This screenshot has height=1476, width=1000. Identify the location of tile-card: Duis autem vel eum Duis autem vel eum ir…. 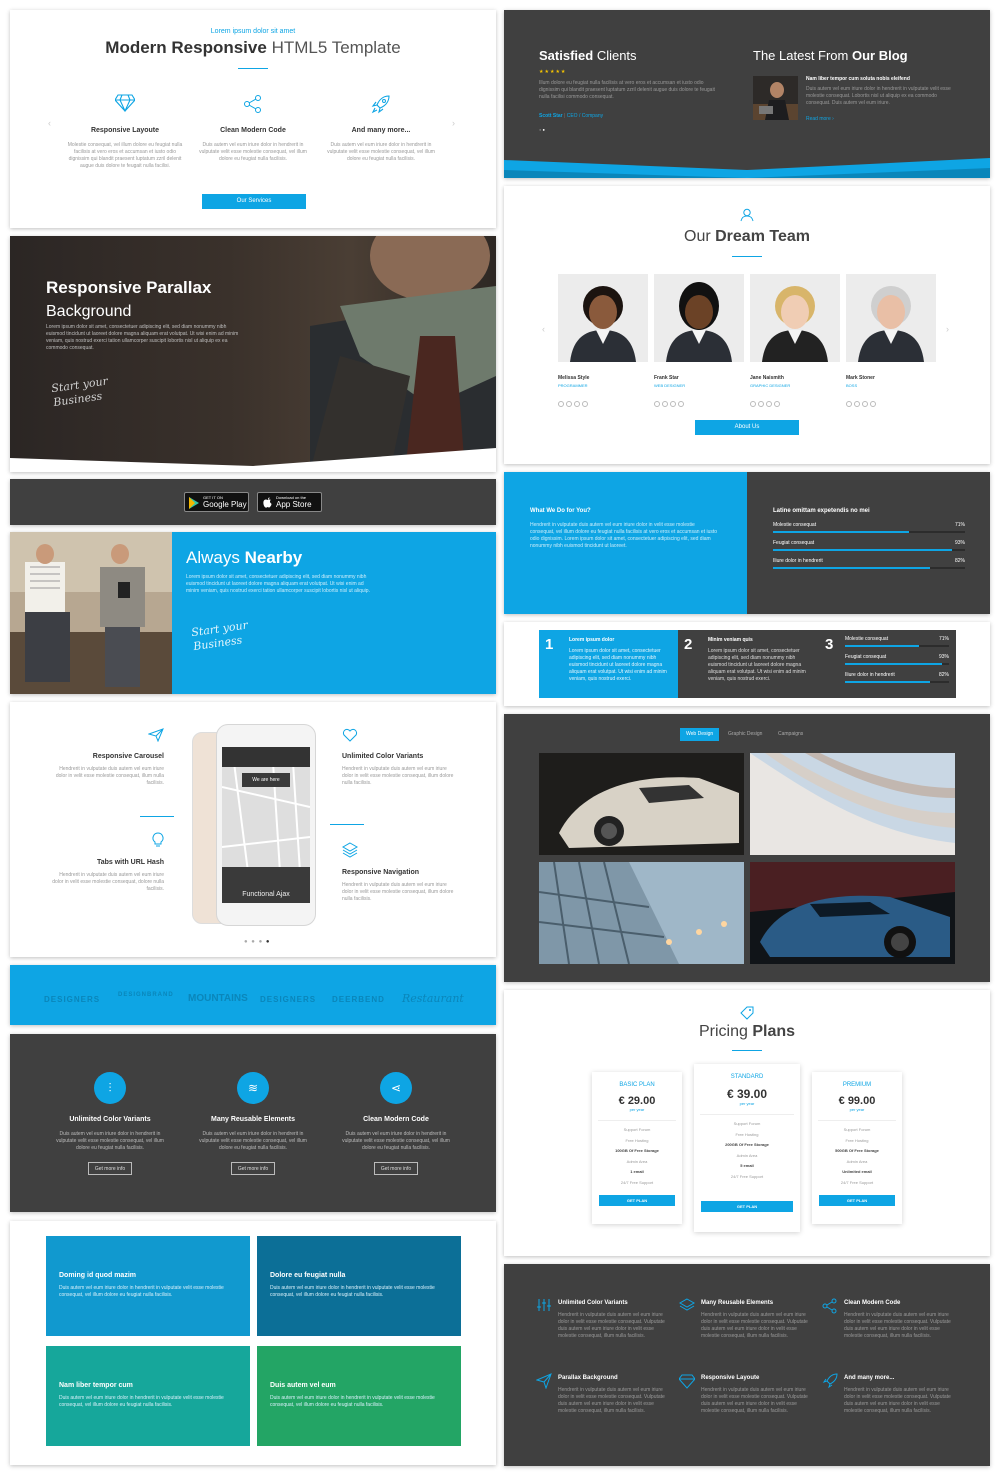
(359, 1396).